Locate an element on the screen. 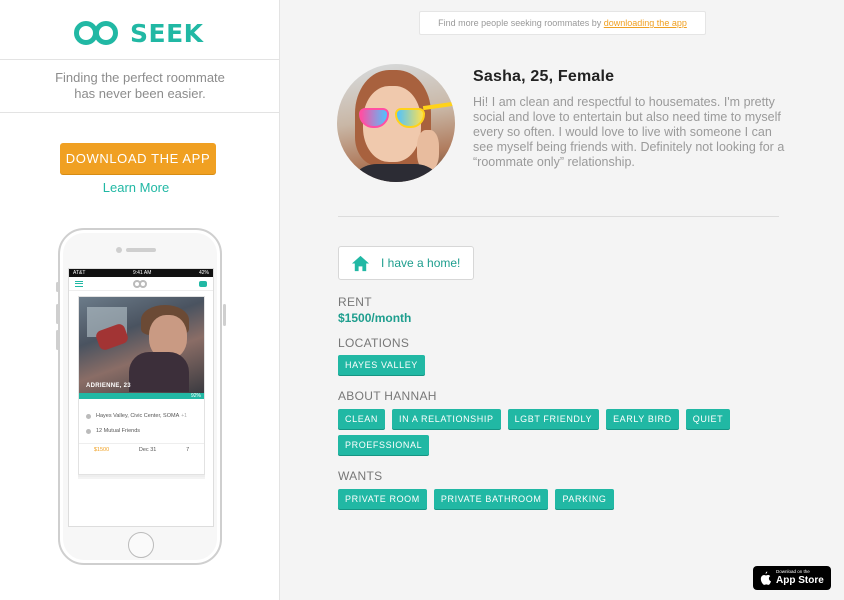  status-bar: AT&T 9:41 AM 42% is located at coordinates (141, 273).